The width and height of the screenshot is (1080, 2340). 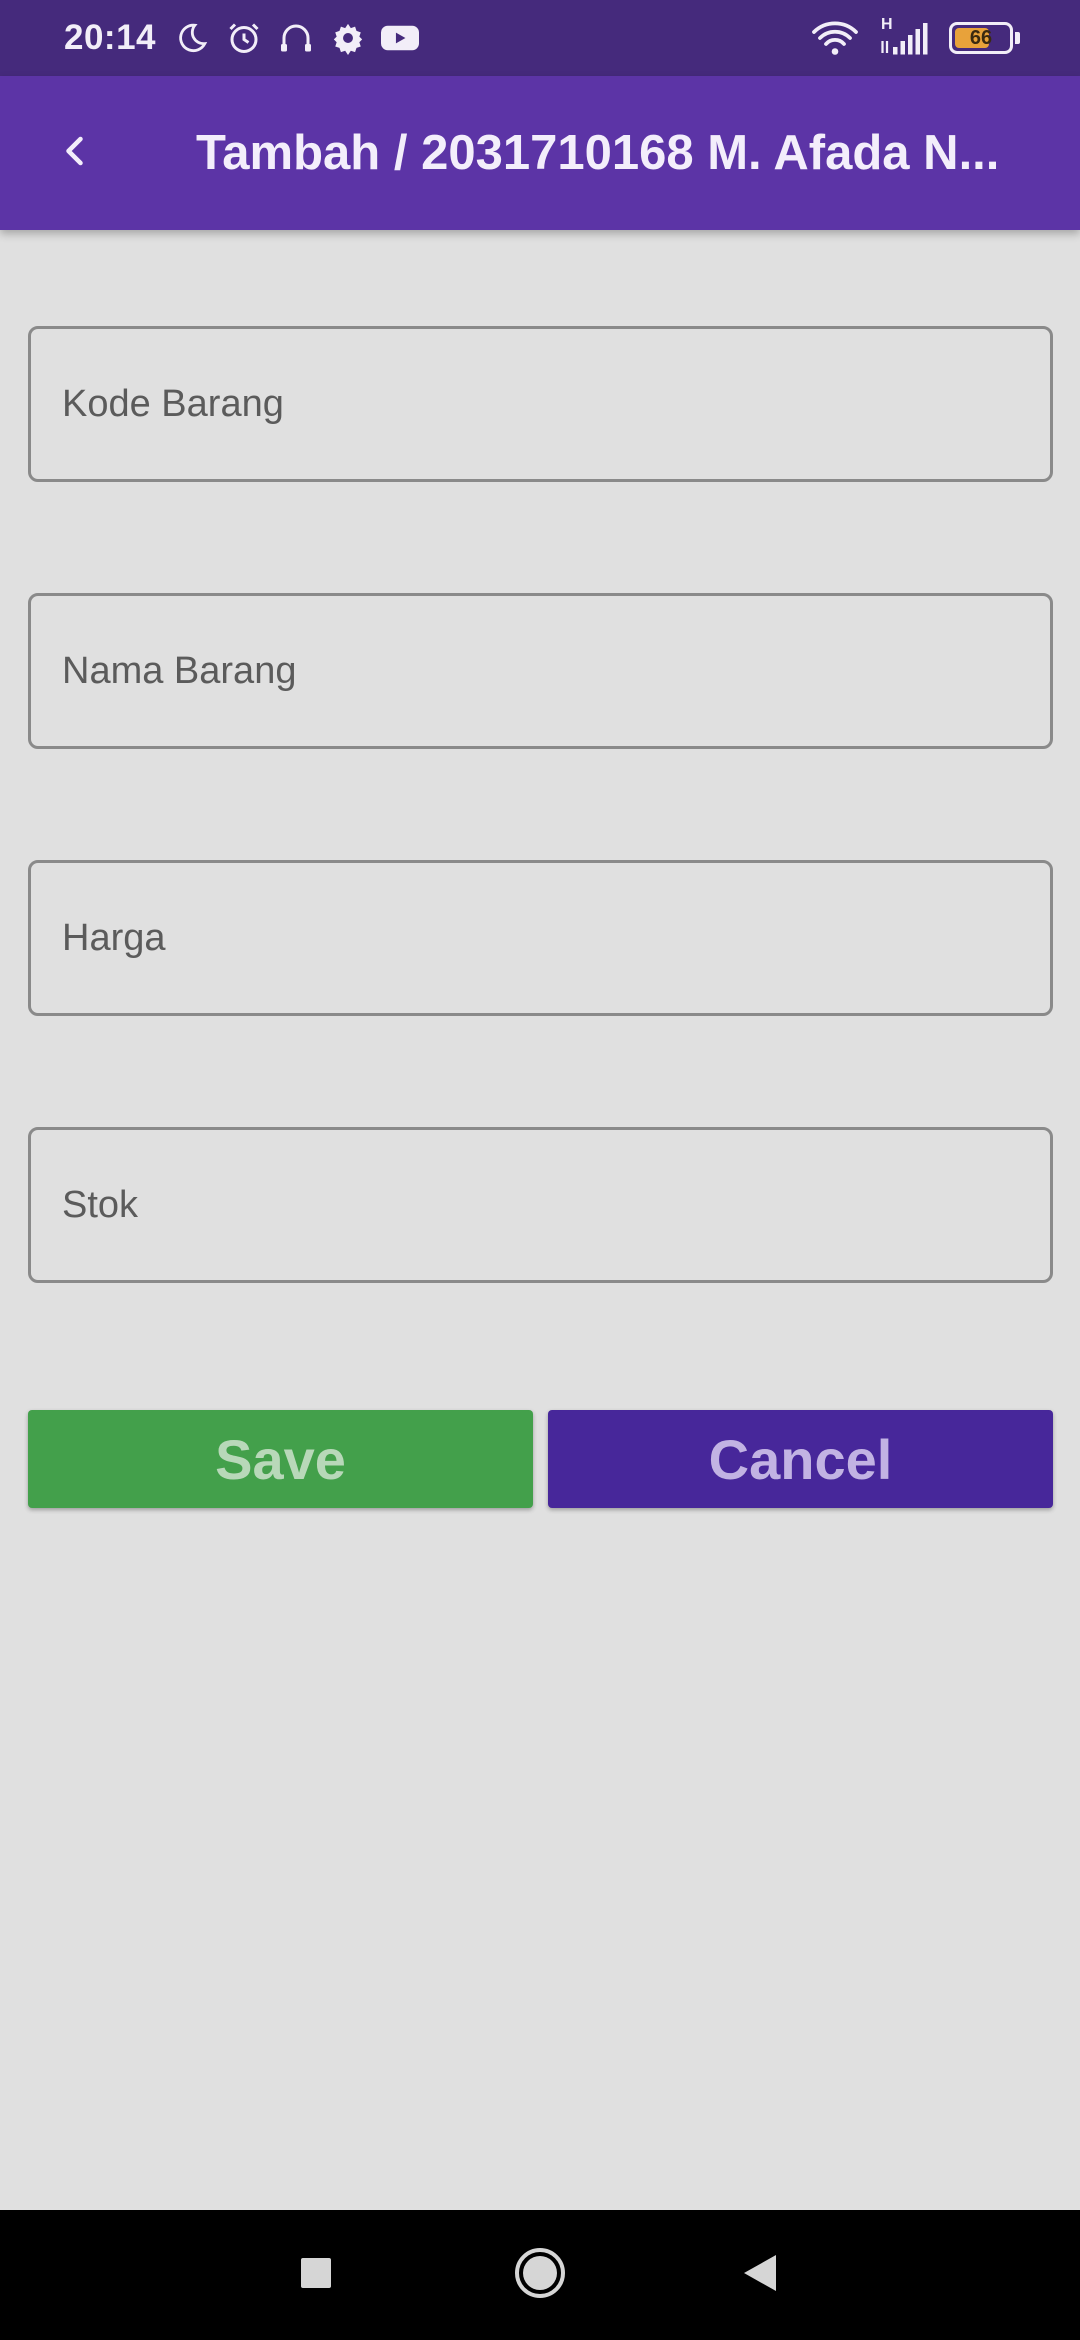 I want to click on recents-square-icon, so click(x=316, y=2275).